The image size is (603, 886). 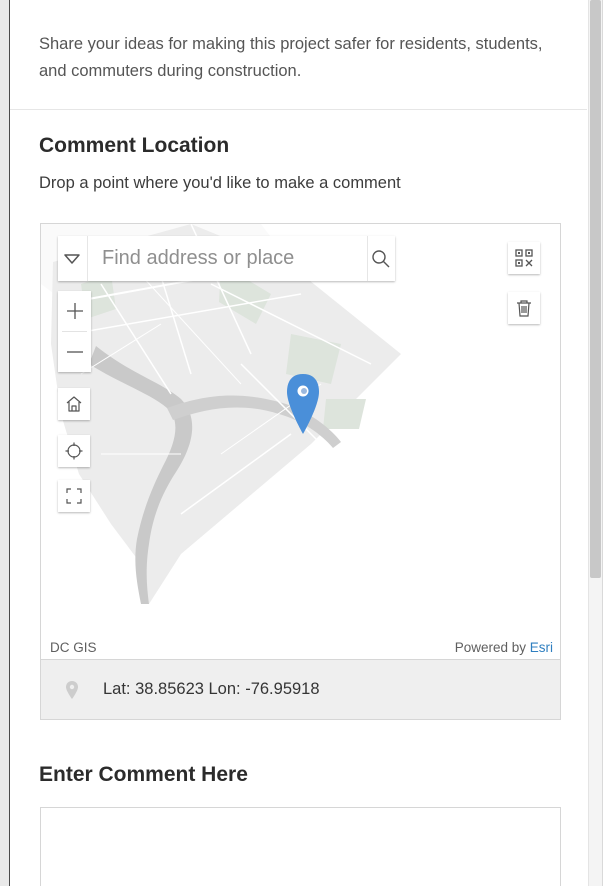 I want to click on trash-icon, so click(x=524, y=308).